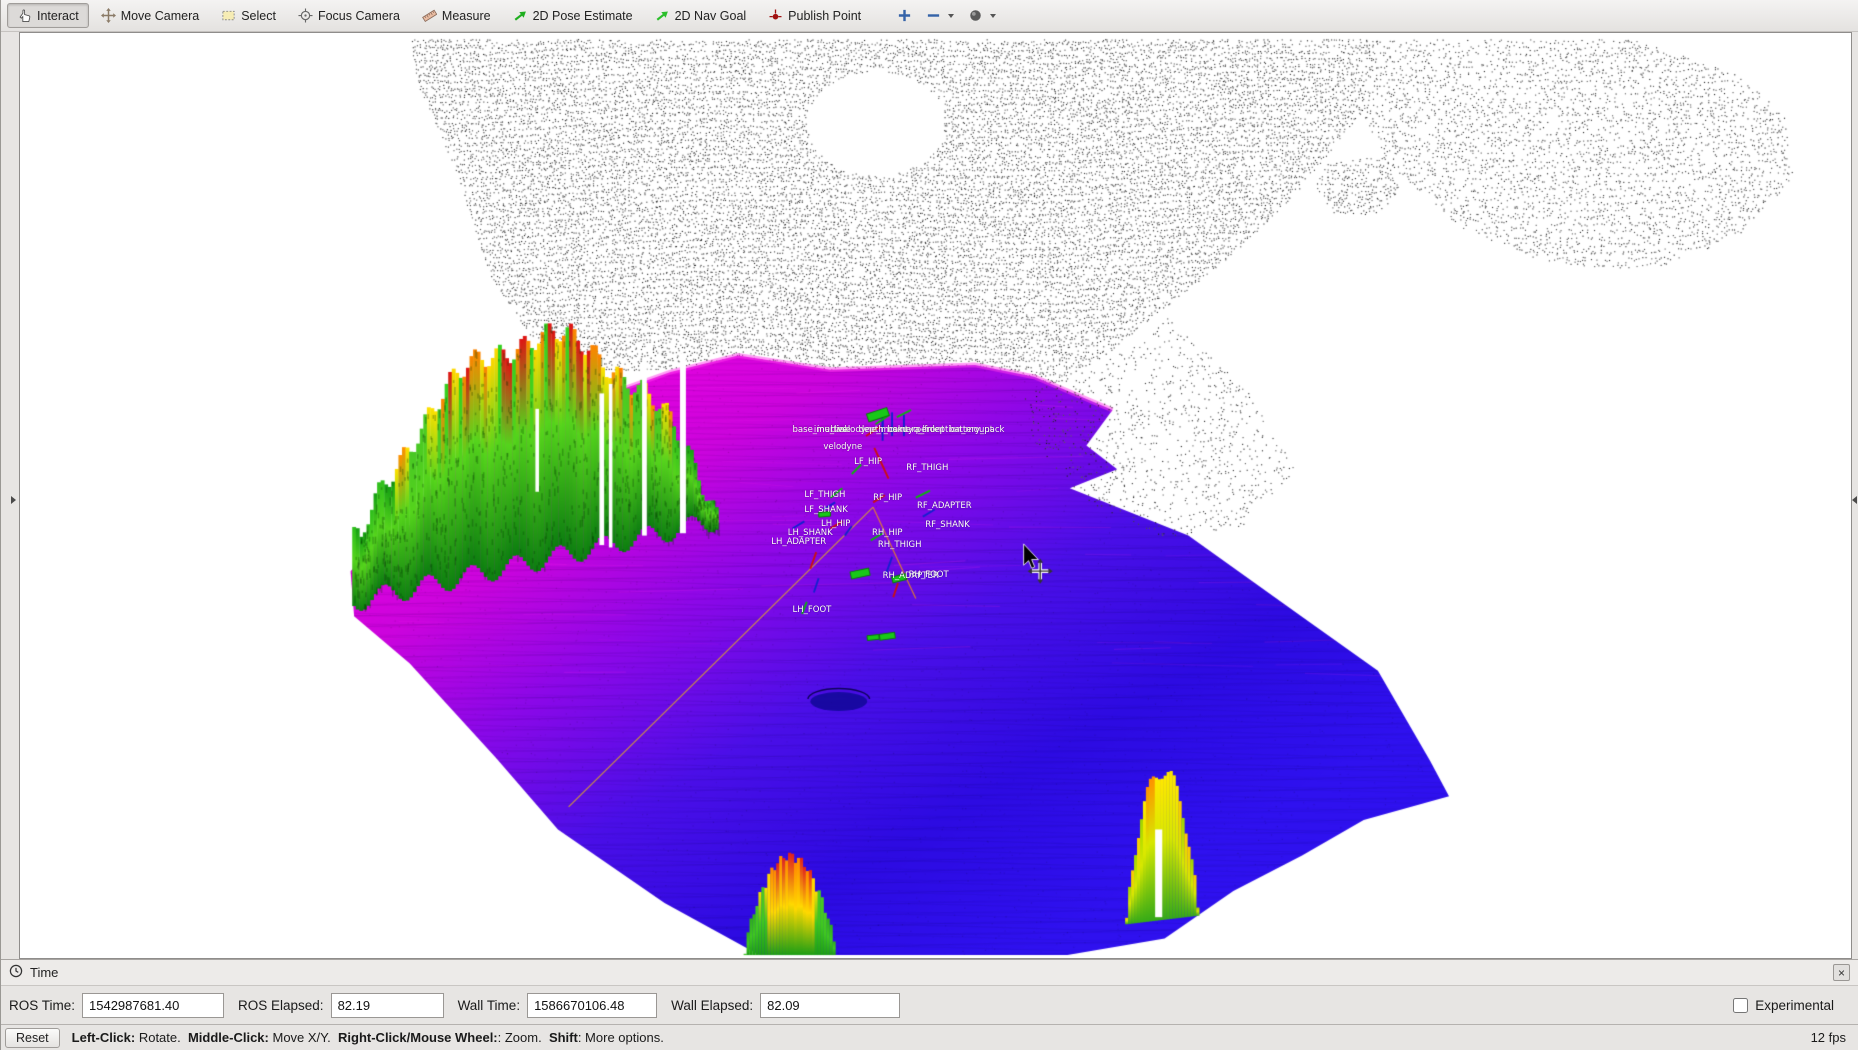  I want to click on wall-time-field: Wall Time:, so click(557, 1005).